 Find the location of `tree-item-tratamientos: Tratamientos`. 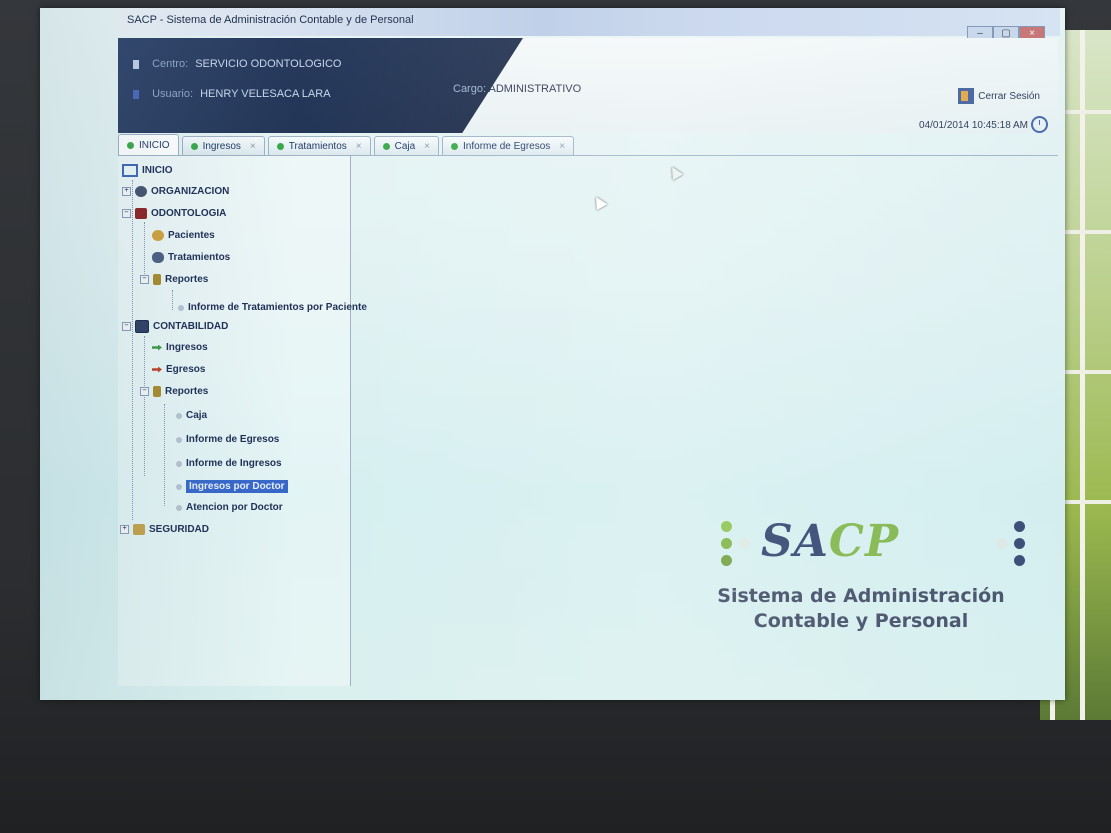

tree-item-tratamientos: Tratamientos is located at coordinates (191, 257).